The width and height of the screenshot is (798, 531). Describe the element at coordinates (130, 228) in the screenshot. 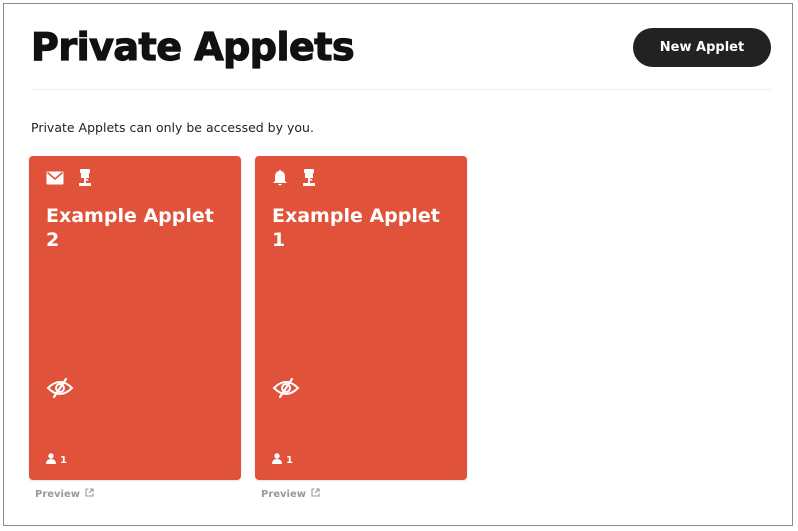

I see `applet-title: Example Applet 2` at that location.